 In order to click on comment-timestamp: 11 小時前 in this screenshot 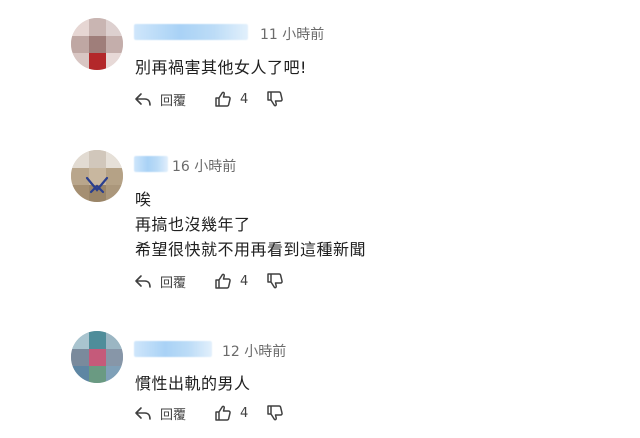, I will do `click(292, 35)`.